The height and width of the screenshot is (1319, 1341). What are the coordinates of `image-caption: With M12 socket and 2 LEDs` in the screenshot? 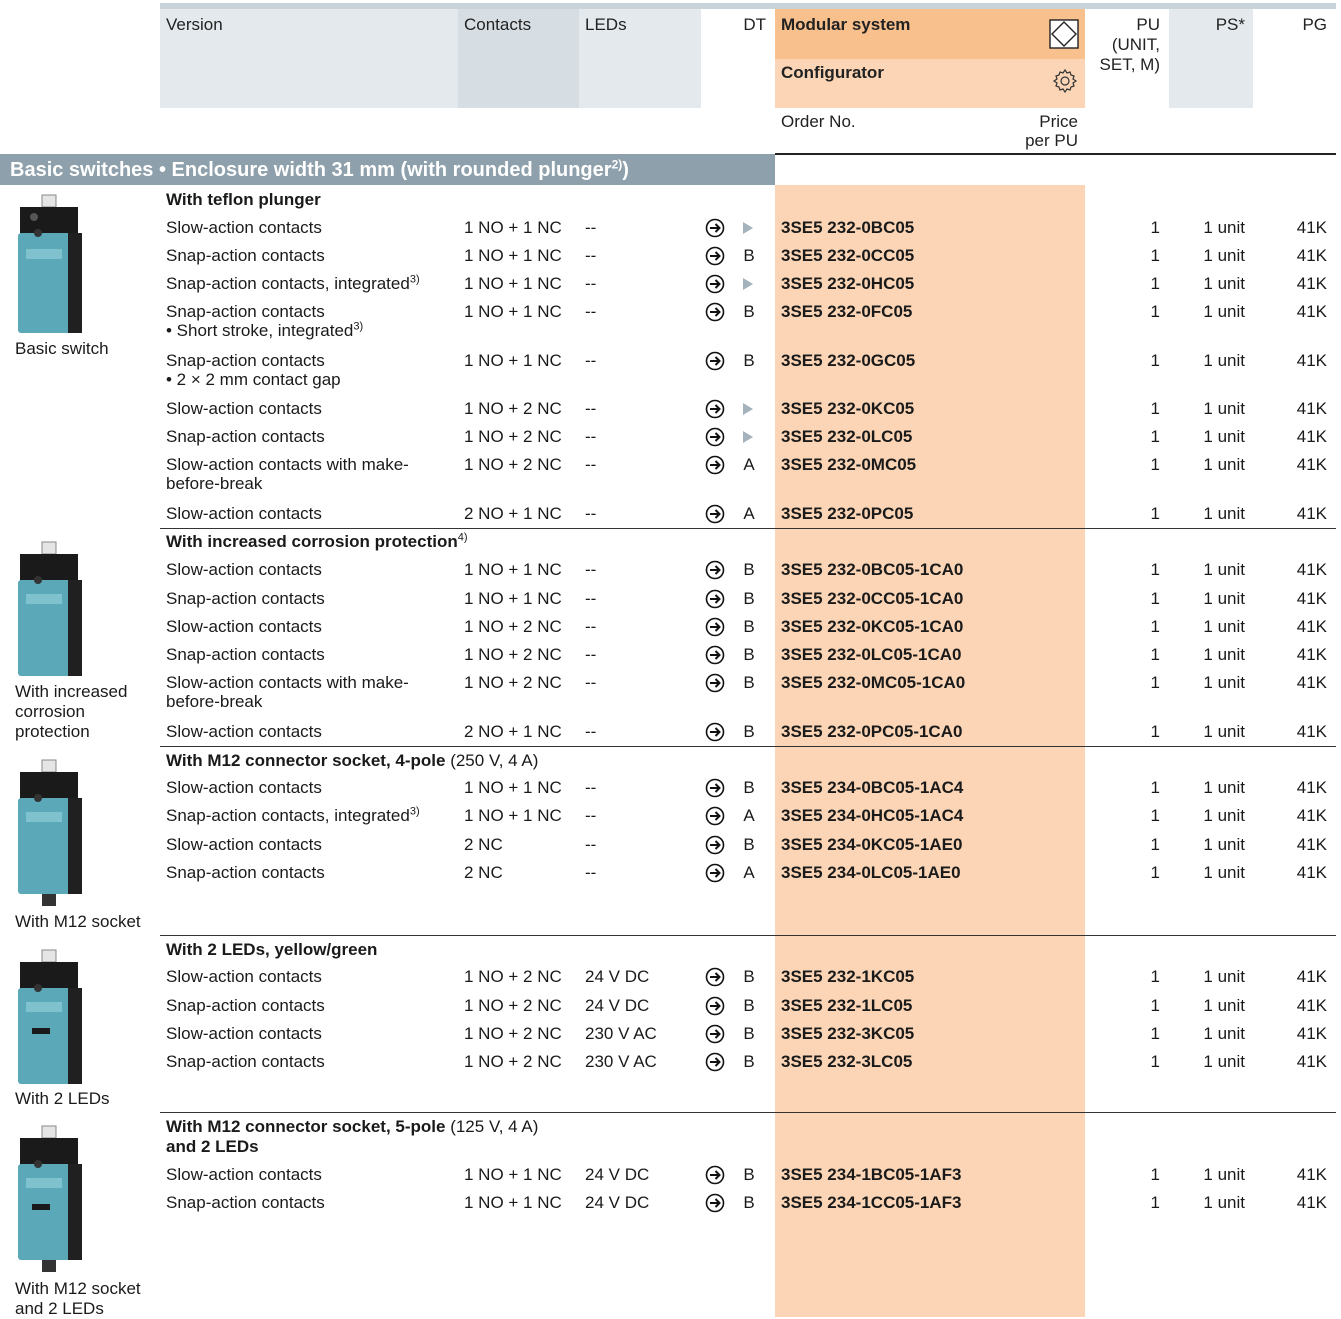 It's located at (78, 1298).